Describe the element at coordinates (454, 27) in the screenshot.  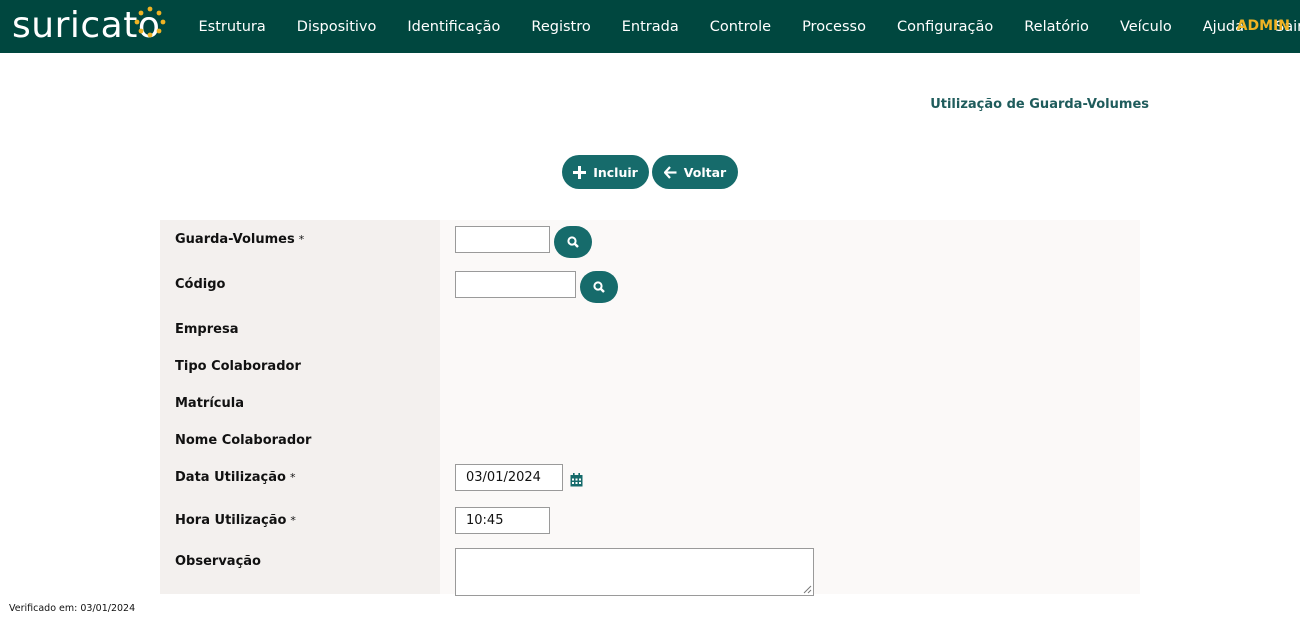
I see `nav-item-identificacao: Identificação` at that location.